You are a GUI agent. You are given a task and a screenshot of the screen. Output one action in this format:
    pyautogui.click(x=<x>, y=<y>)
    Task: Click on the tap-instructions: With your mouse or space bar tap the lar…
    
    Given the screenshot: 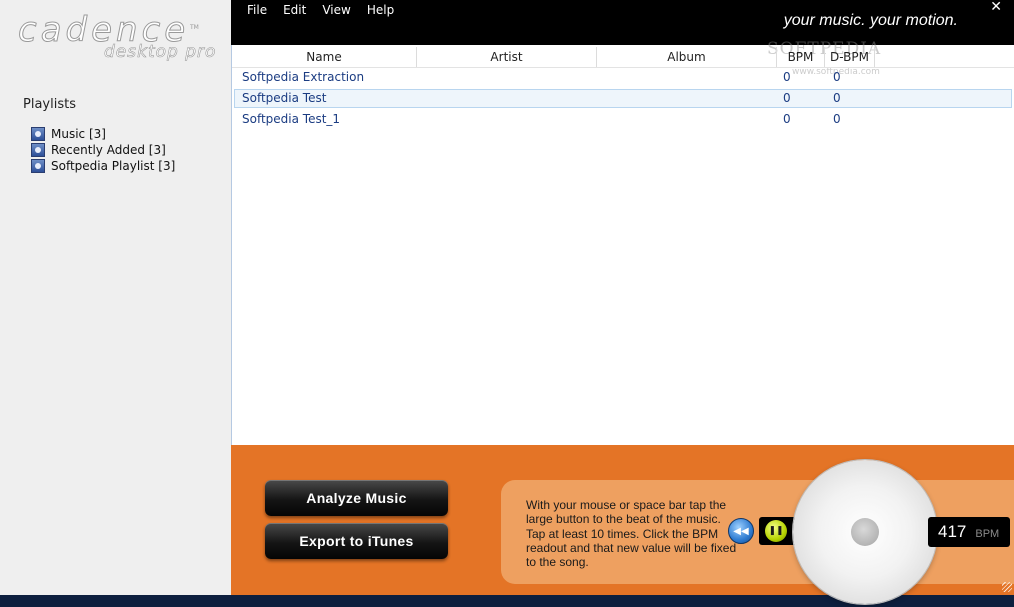 What is the action you would take?
    pyautogui.click(x=631, y=534)
    